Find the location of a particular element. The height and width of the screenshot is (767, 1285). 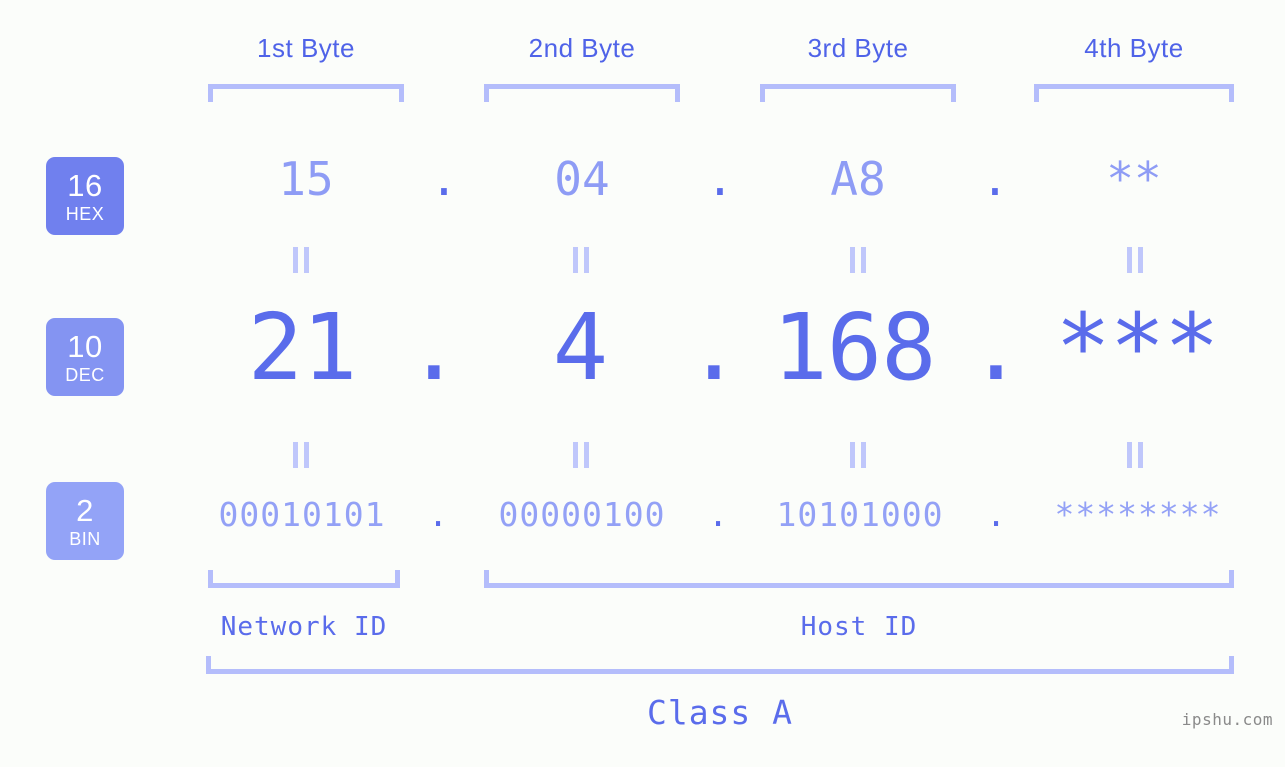

byte-label-3: 3rd Byte is located at coordinates (858, 48).